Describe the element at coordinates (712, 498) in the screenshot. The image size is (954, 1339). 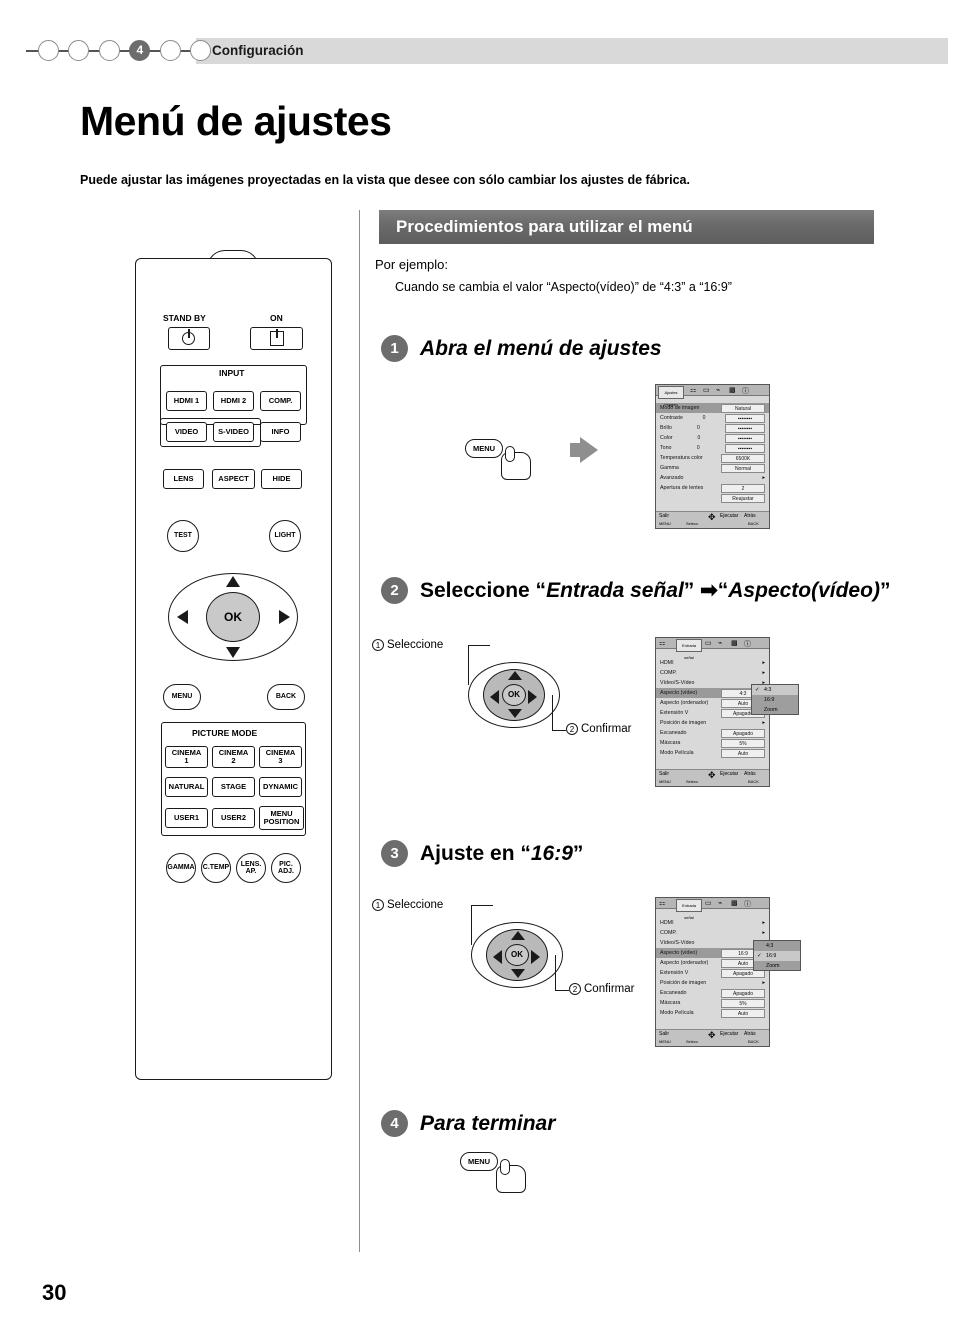
I see `osd-row-reajustar: Reajustar` at that location.